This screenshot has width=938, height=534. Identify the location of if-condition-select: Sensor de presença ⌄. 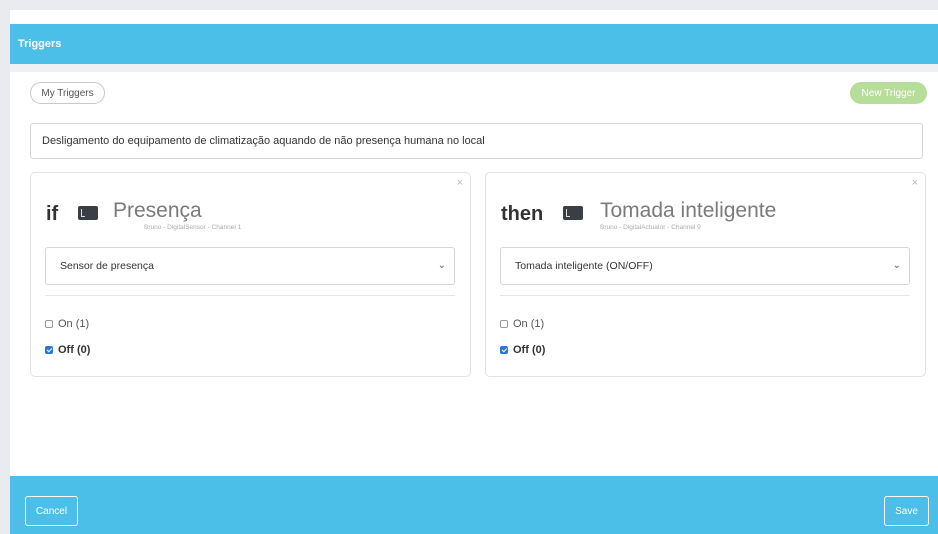
(250, 266).